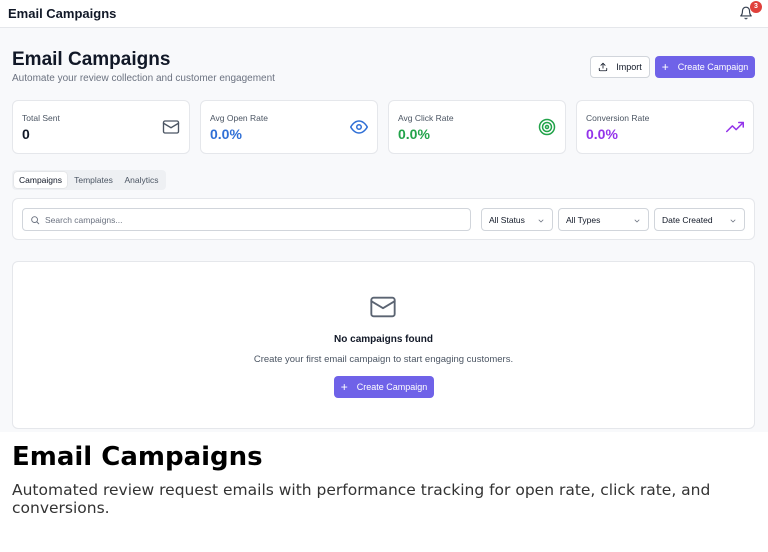 The image size is (768, 552). I want to click on page-title: Email Campaigns, so click(91, 59).